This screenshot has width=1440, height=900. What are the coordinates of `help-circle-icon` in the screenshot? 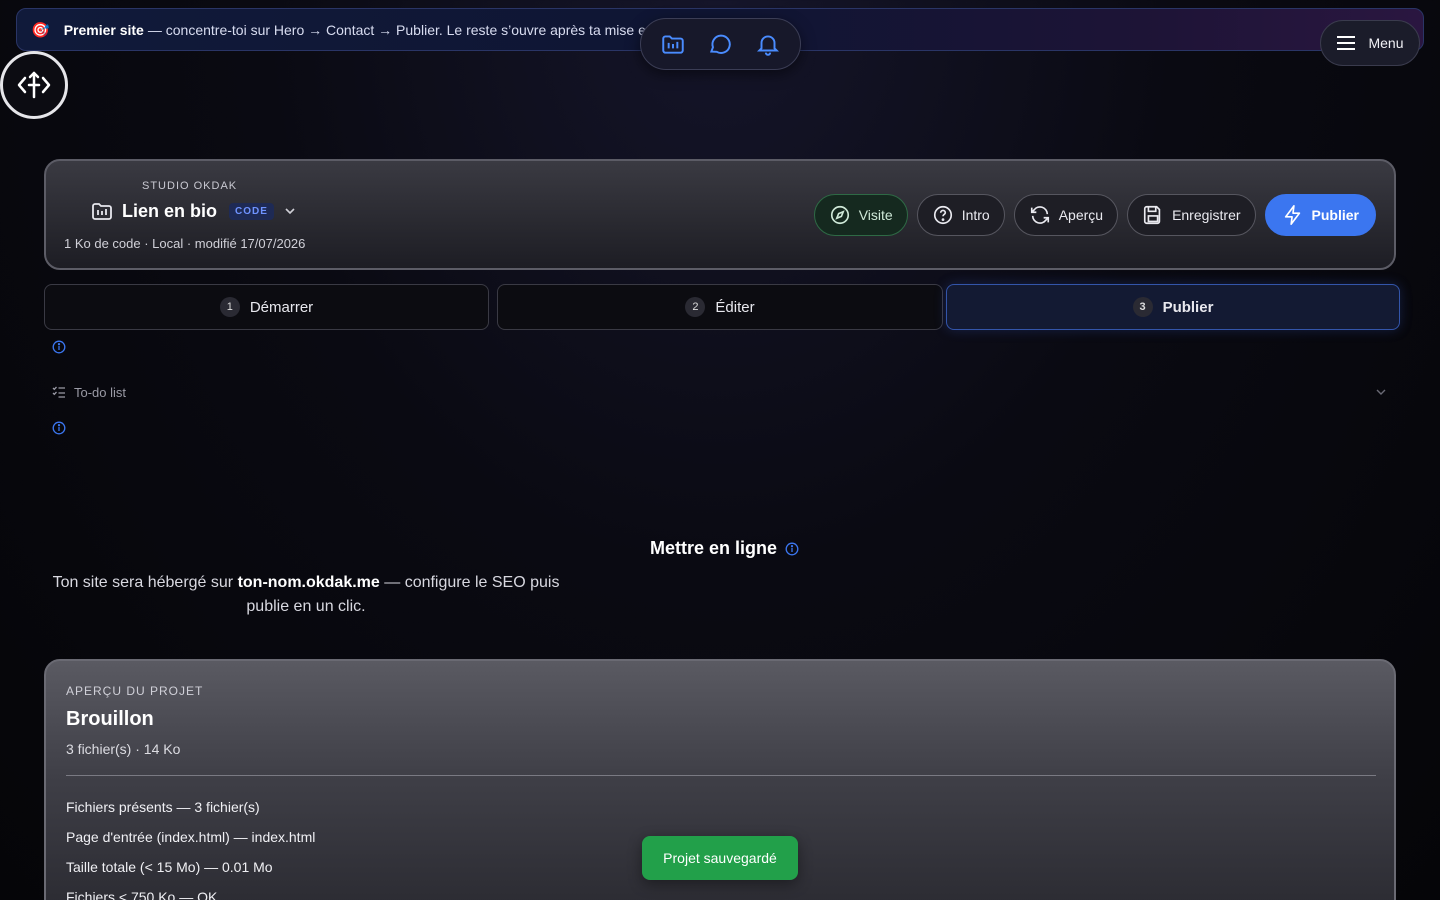 It's located at (942, 215).